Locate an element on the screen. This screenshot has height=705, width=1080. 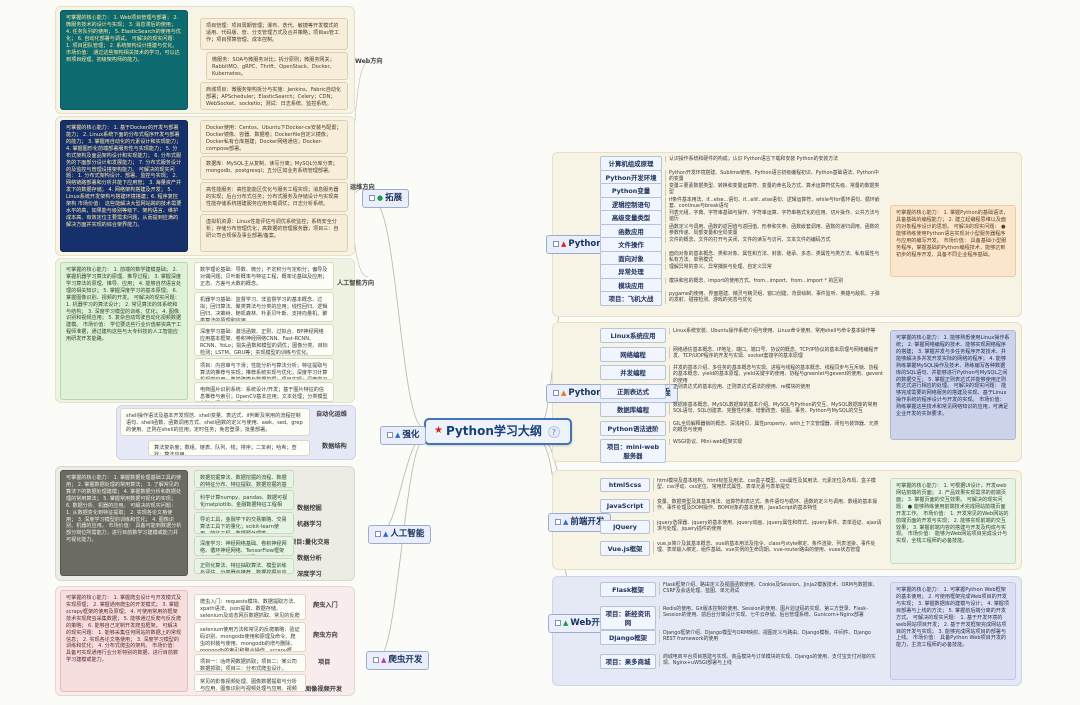
direction-entry-label: 爬虫入门 is located at coordinates (325, 604).